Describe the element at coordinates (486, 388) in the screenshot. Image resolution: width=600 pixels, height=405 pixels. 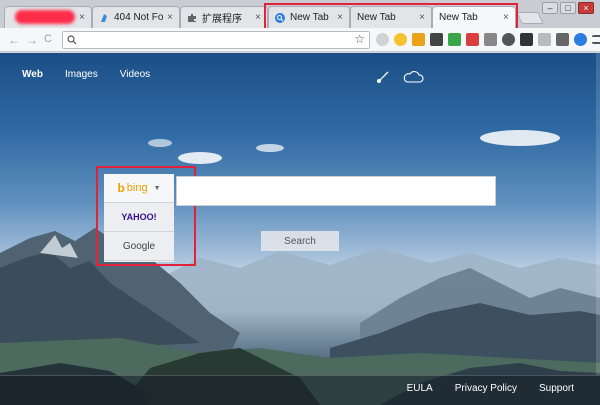
I see `privacy-policy-link: Privacy Policy` at that location.